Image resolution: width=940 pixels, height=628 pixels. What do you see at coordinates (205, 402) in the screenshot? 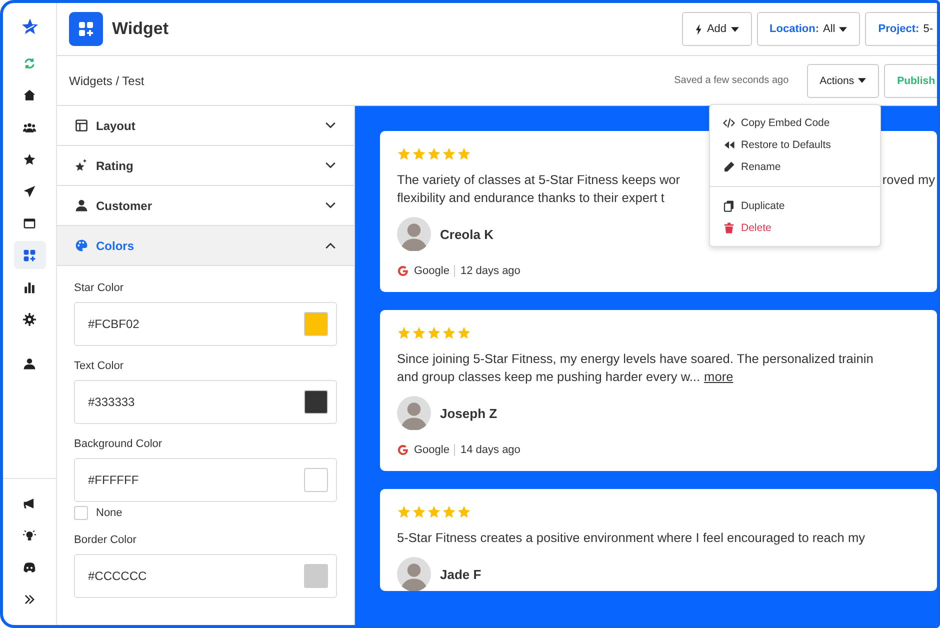
I see `color-input: #333333` at bounding box center [205, 402].